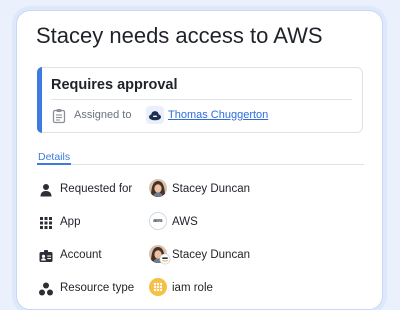 This screenshot has width=400, height=310. Describe the element at coordinates (199, 224) in the screenshot. I see `detail-row-app: App aws AWS` at that location.